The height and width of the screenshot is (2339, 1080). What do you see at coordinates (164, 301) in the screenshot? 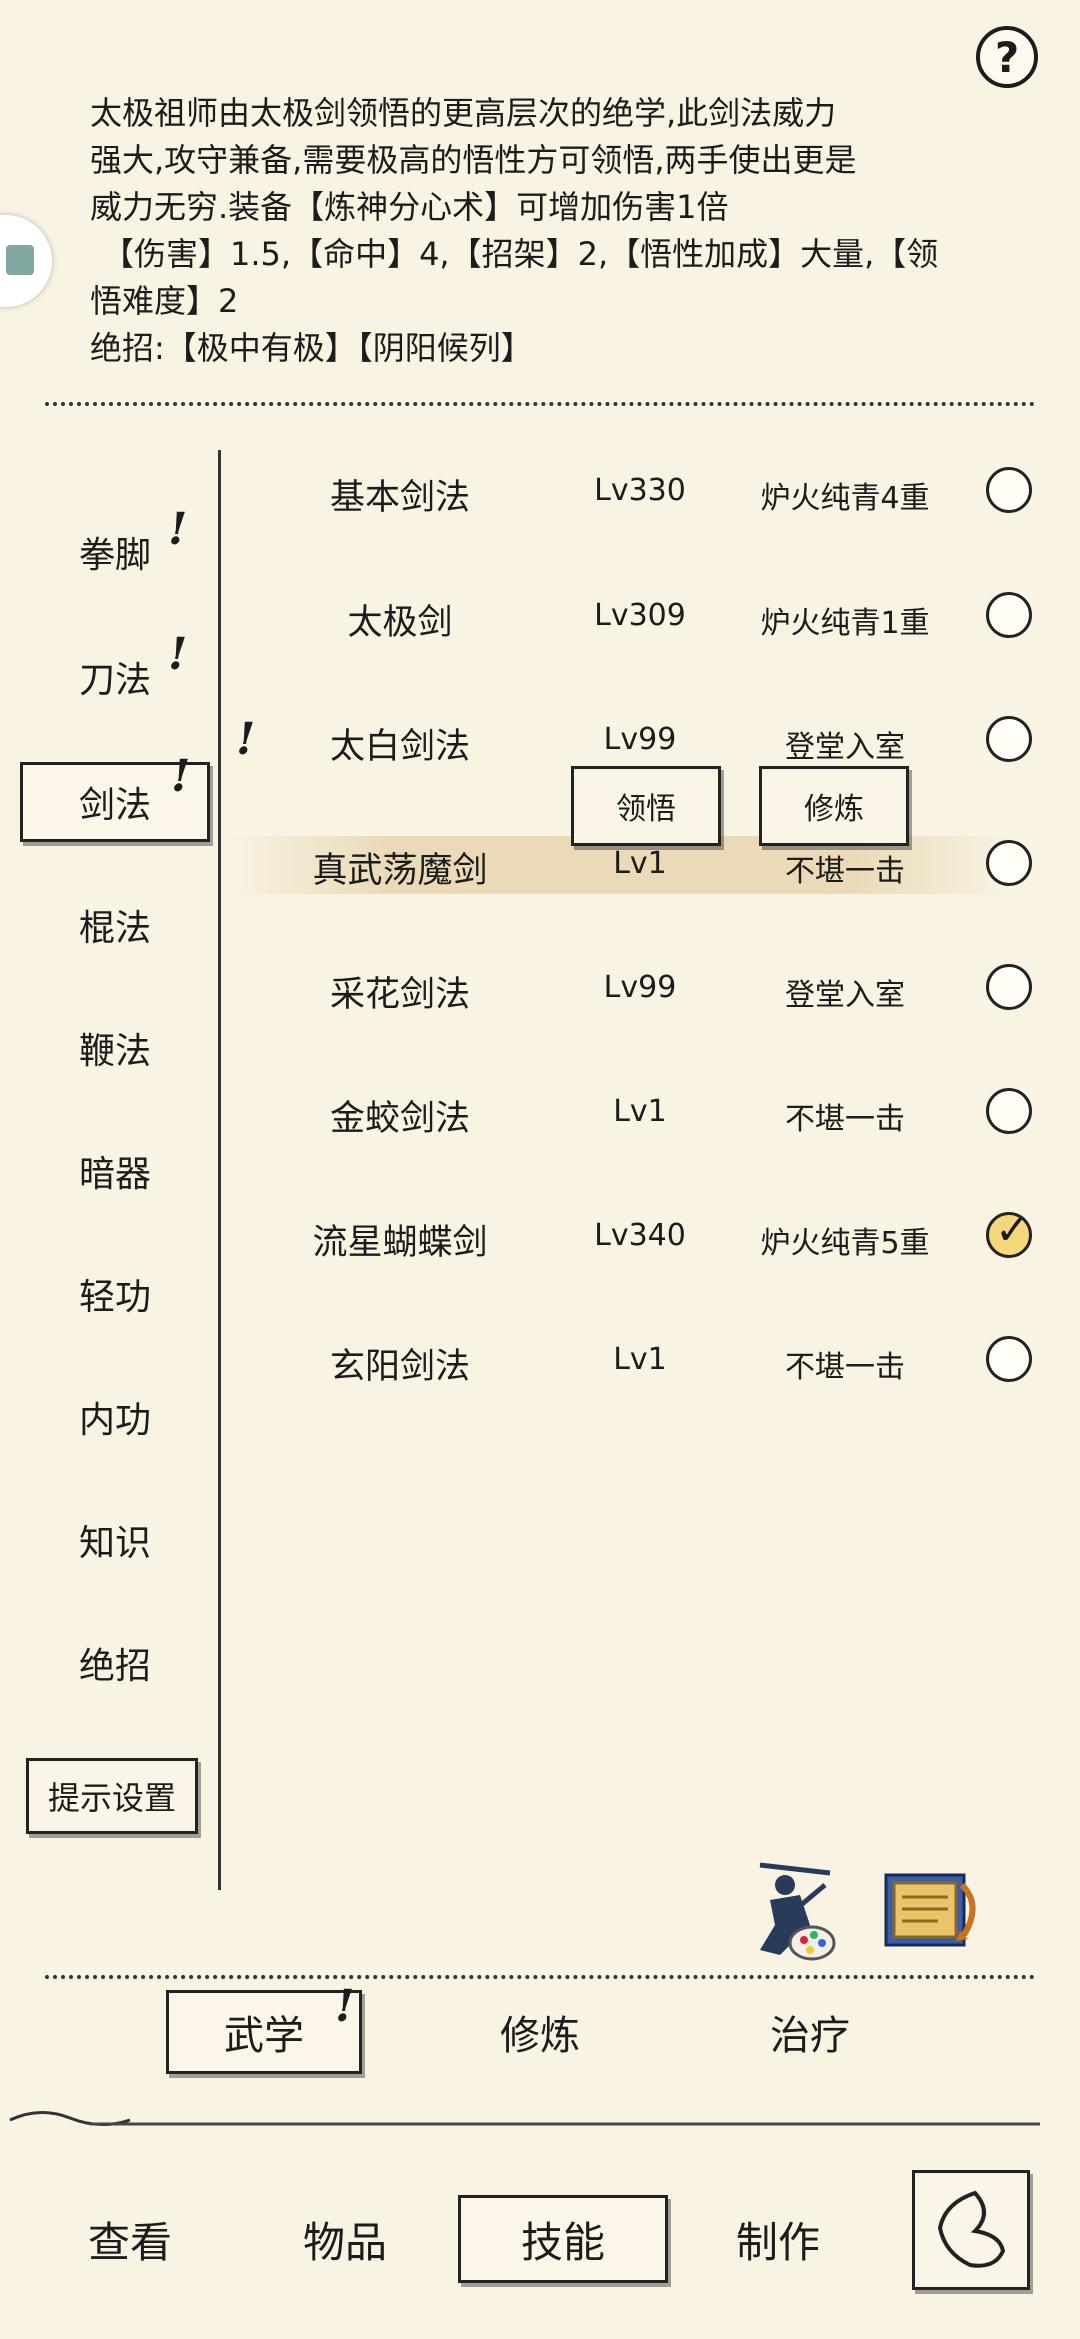
I see `description-line: 悟难度】2` at bounding box center [164, 301].